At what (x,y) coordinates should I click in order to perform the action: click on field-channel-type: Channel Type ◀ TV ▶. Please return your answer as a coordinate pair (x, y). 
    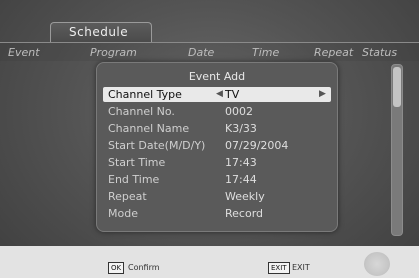
    Looking at the image, I should click on (217, 94).